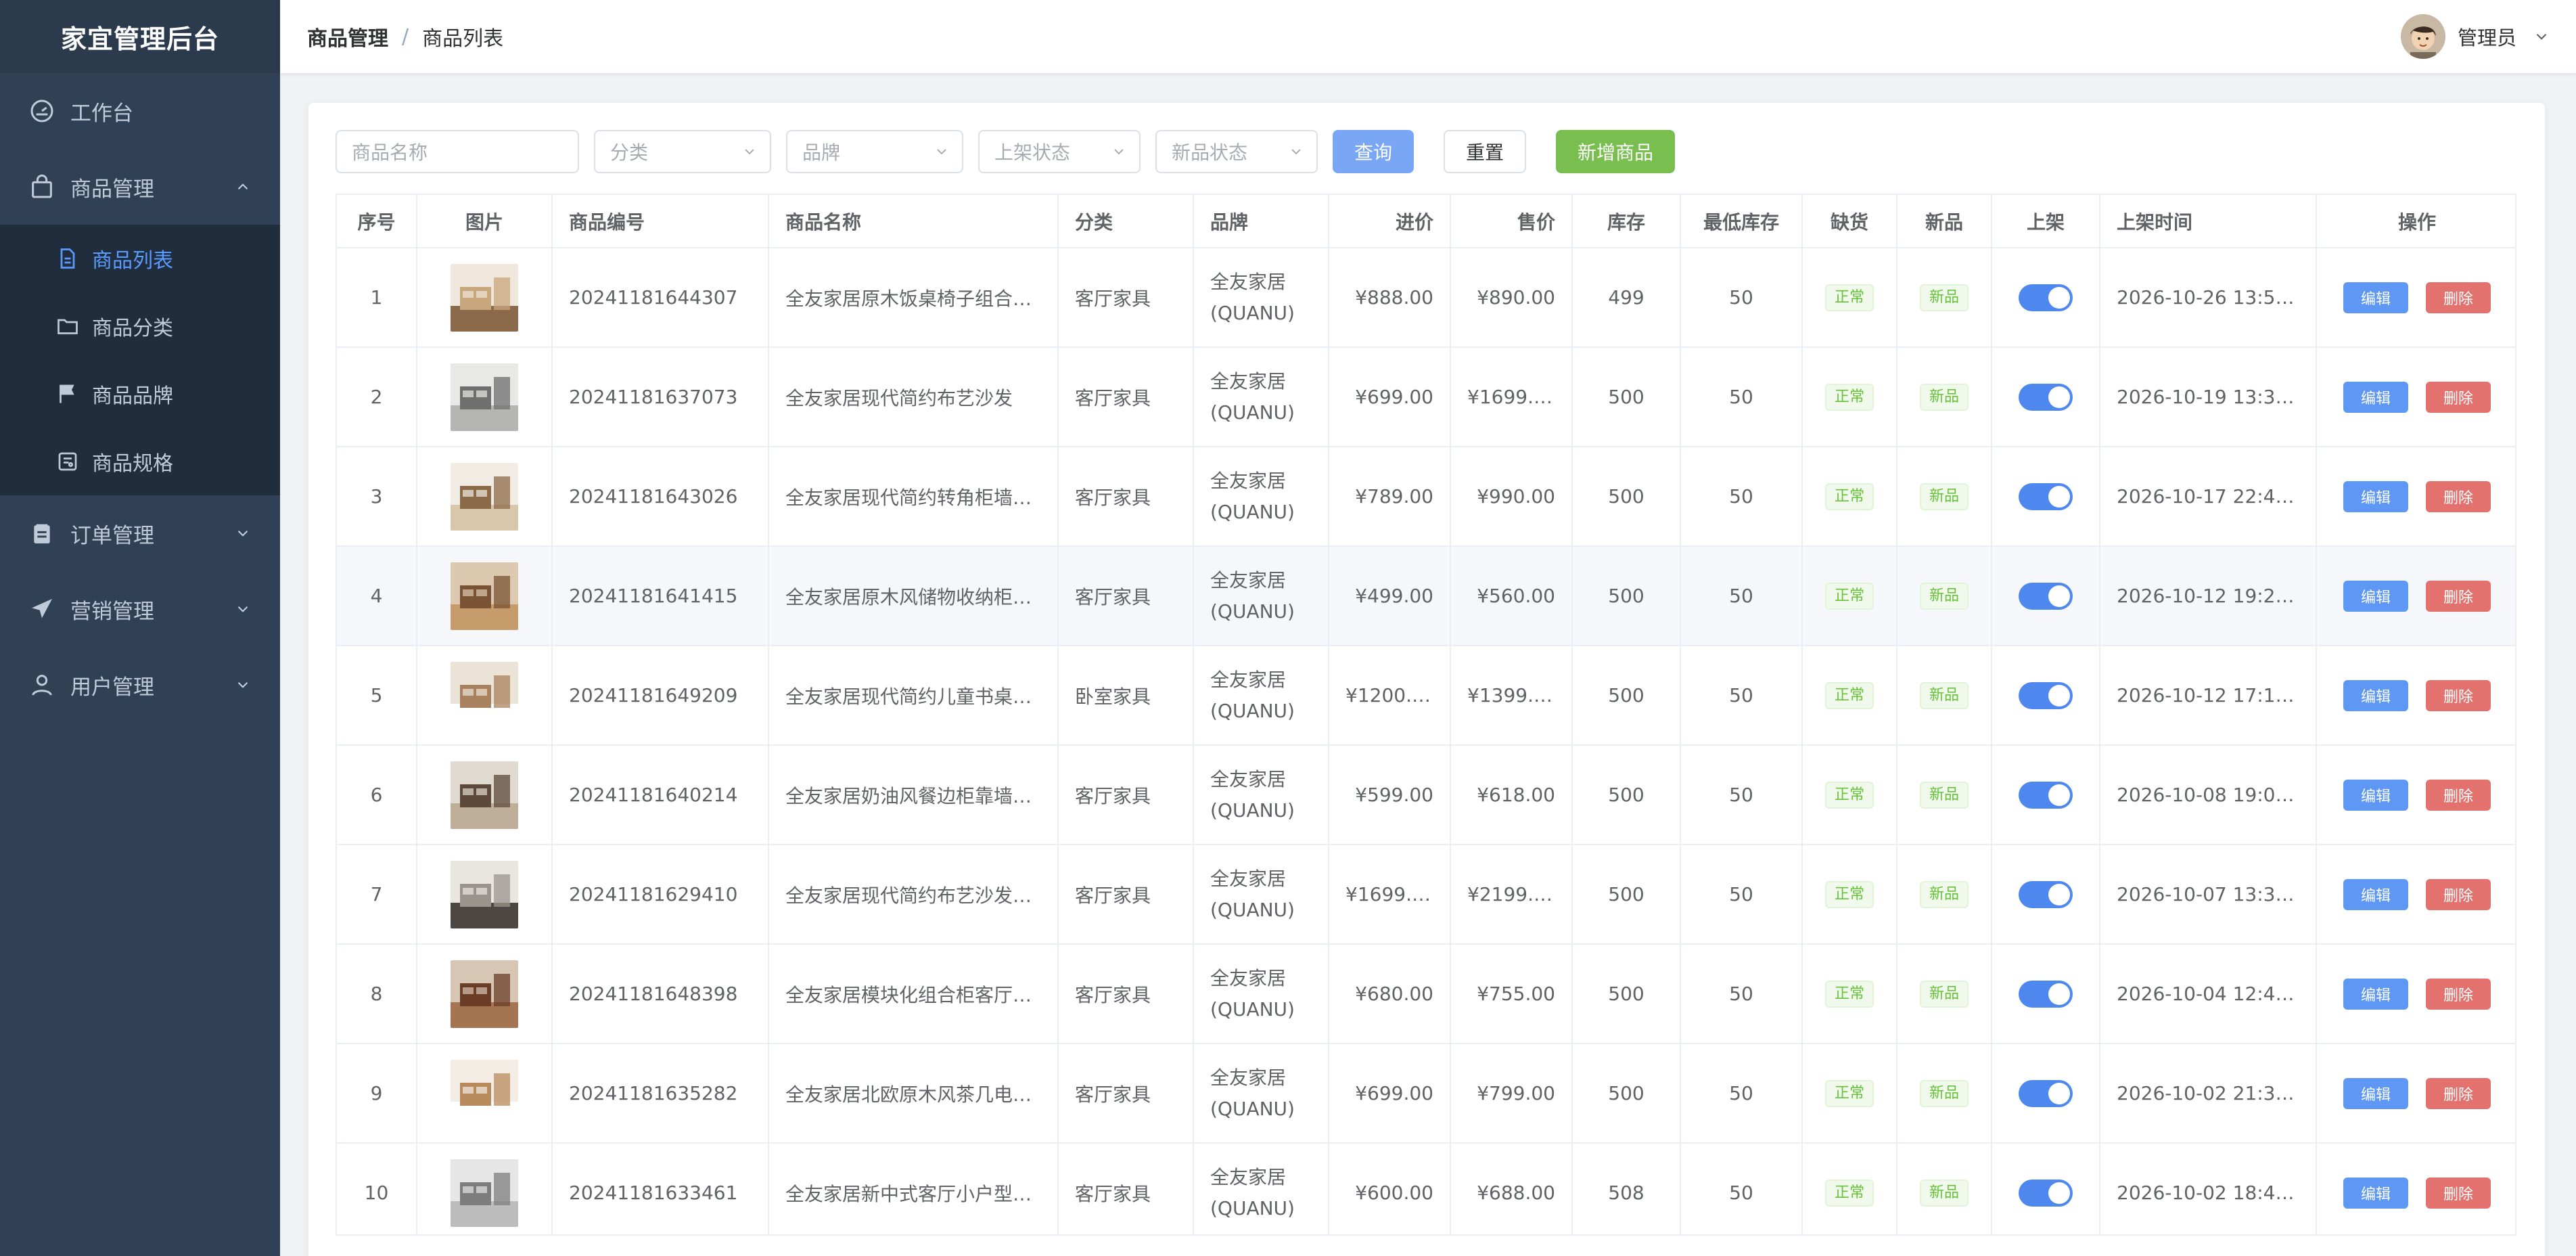  Describe the element at coordinates (457, 151) in the screenshot. I see `product-name-input: 商品名称` at that location.